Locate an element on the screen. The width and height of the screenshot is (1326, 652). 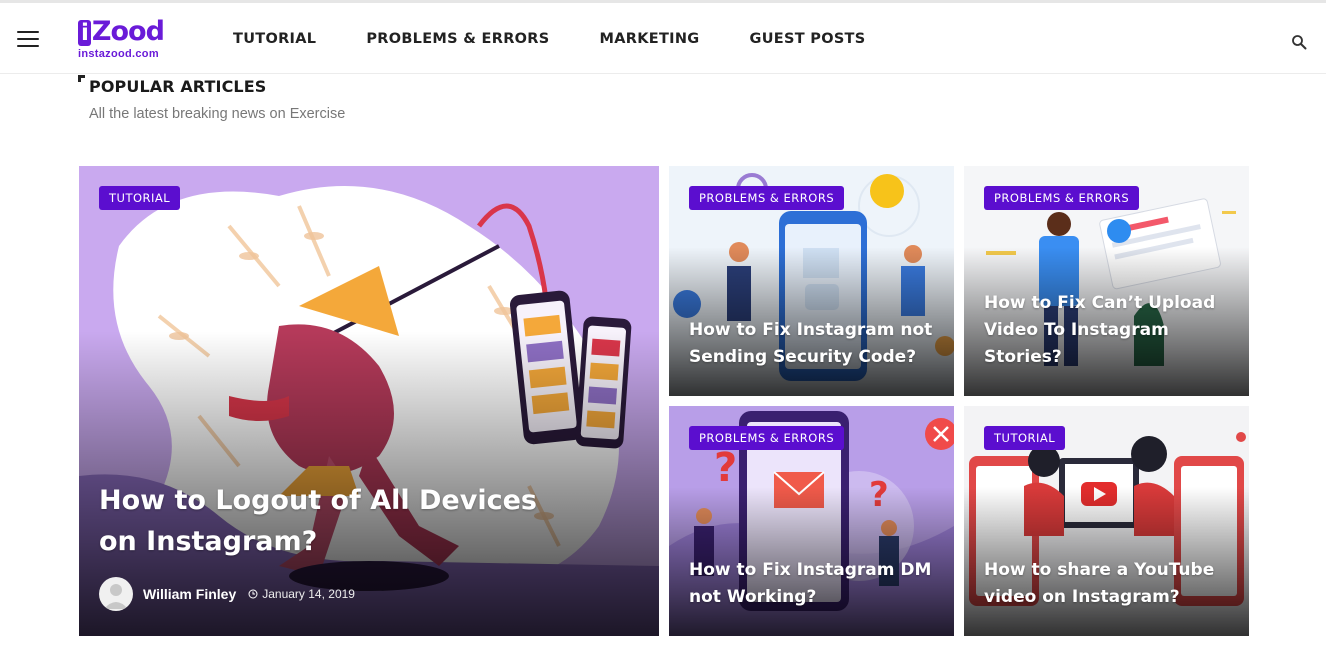
logo-wordmark: i Zood is located at coordinates (128, 32).